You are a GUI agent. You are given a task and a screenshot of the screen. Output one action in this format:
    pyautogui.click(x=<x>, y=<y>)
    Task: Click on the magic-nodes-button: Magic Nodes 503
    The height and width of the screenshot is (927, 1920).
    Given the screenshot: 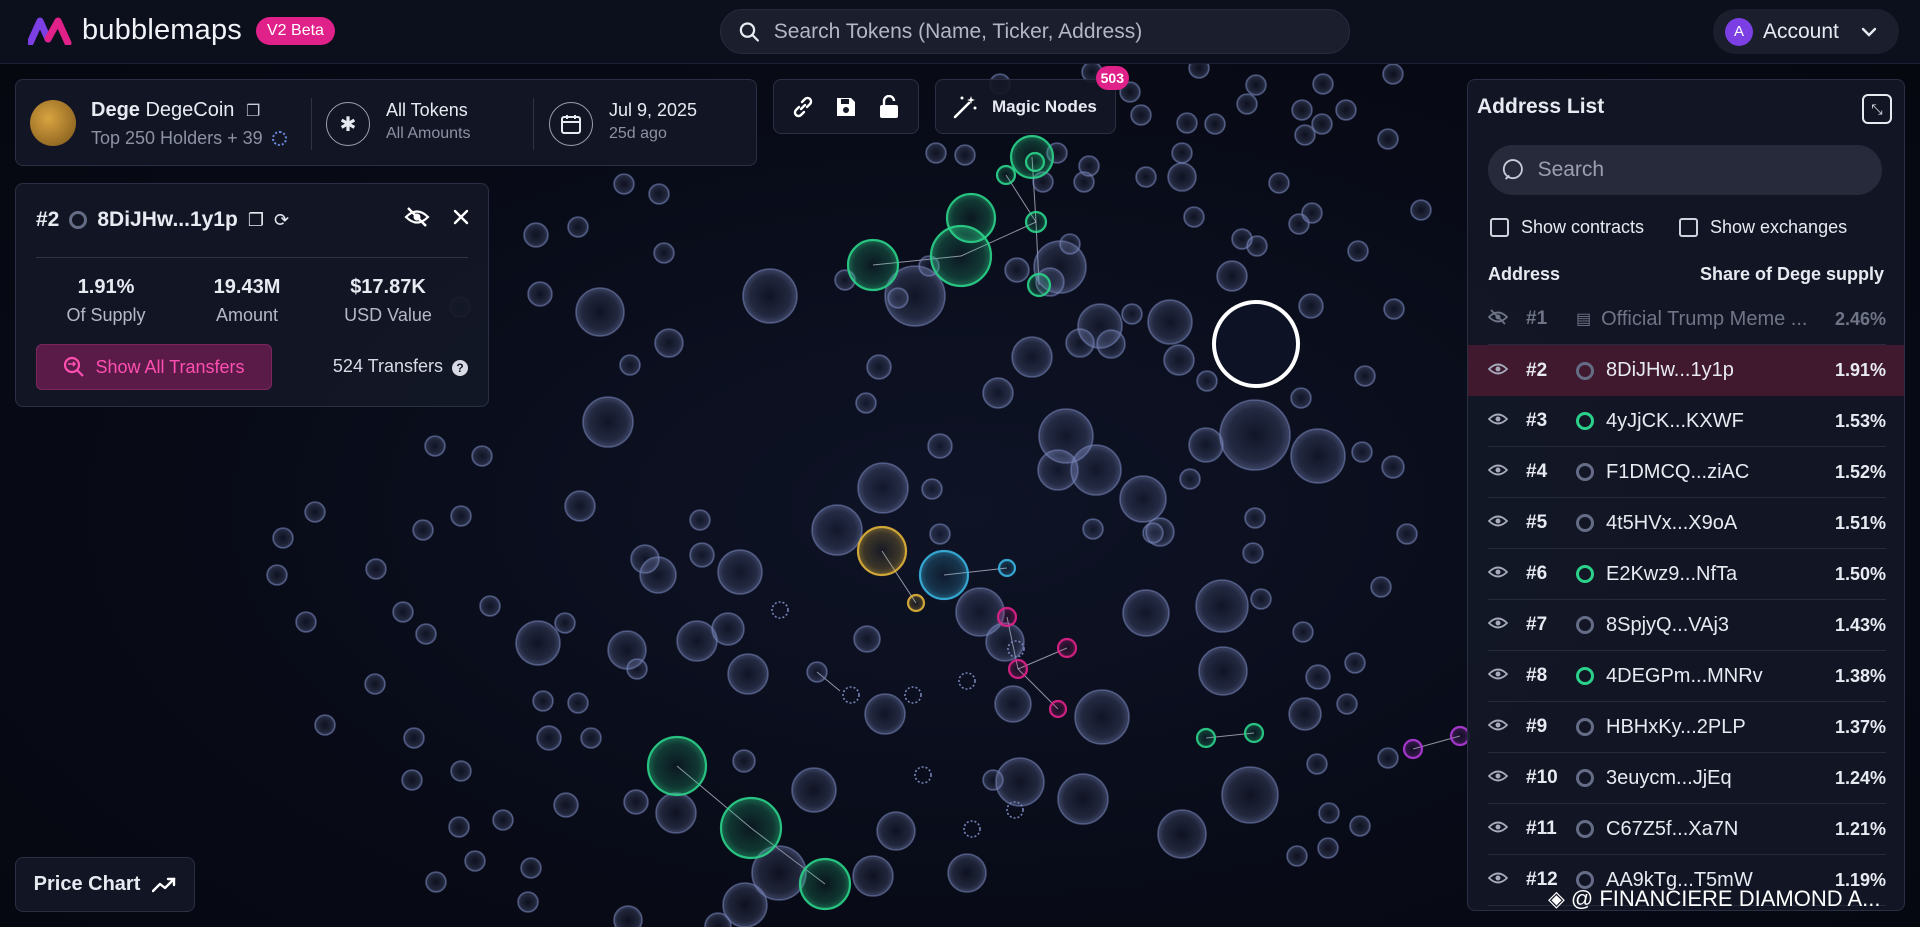 What is the action you would take?
    pyautogui.click(x=1032, y=100)
    